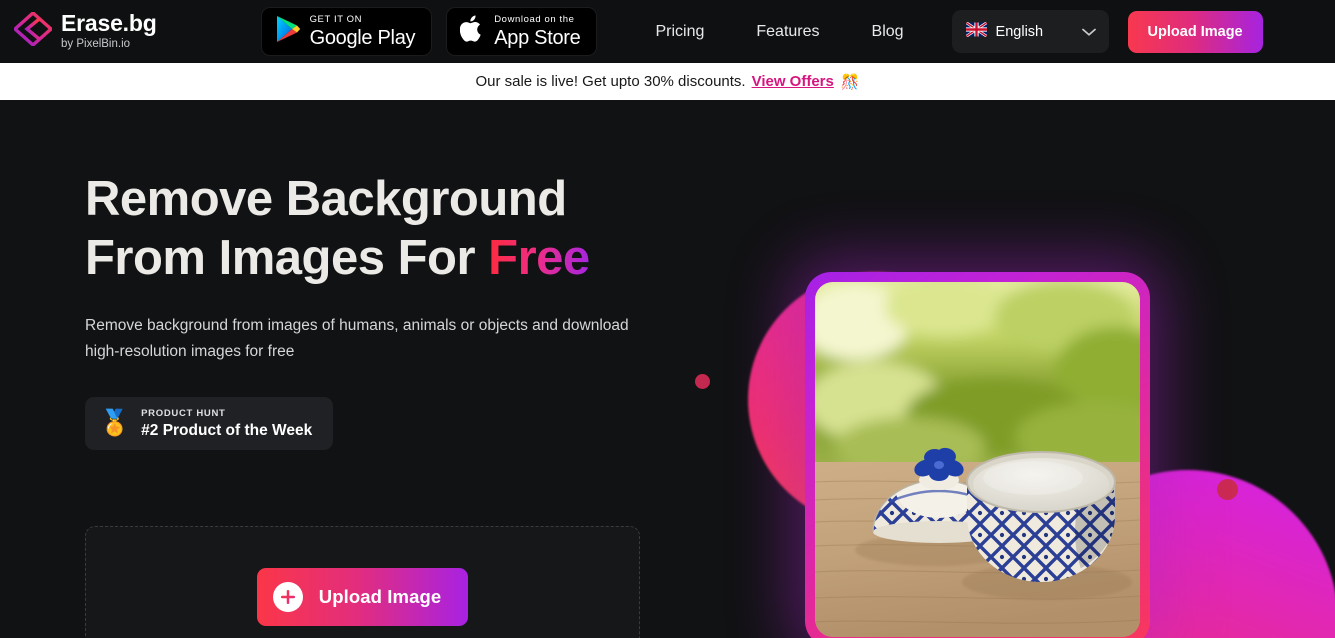  Describe the element at coordinates (787, 32) in the screenshot. I see `nav-link-features: Features` at that location.